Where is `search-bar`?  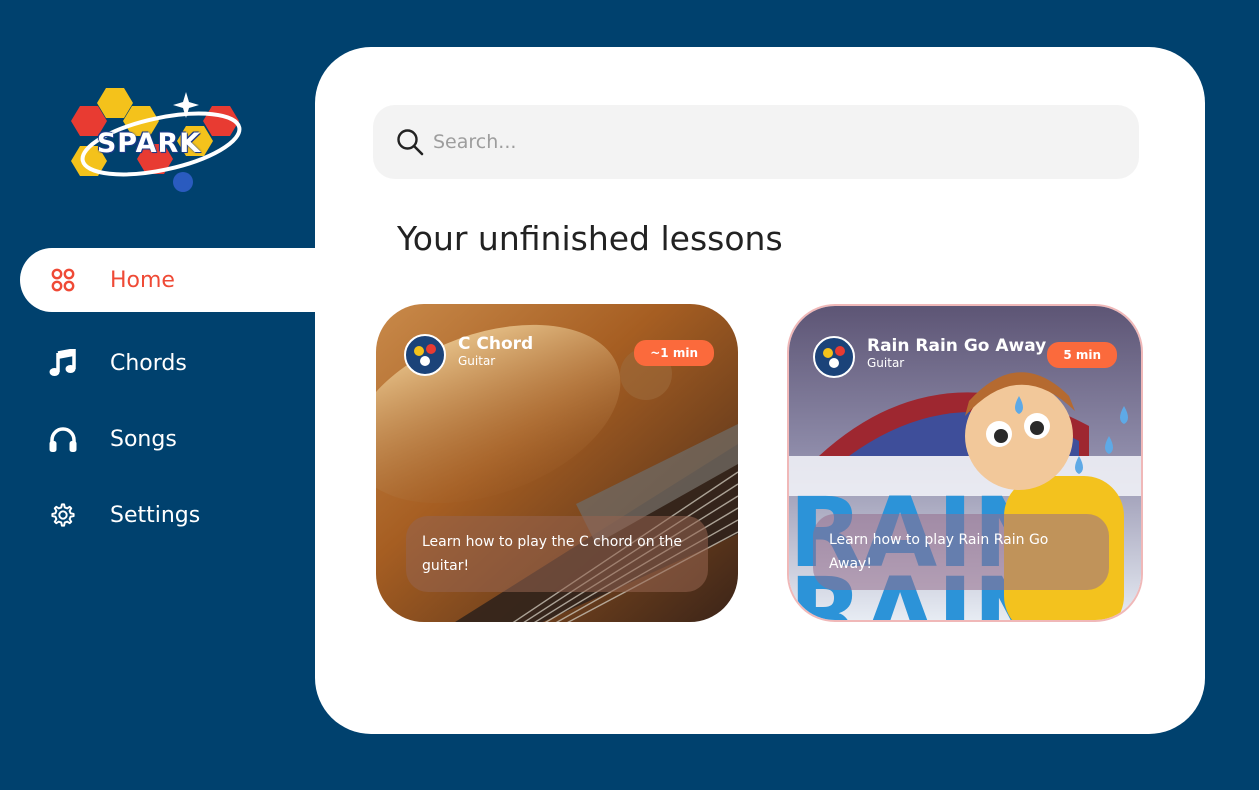
search-bar is located at coordinates (756, 142).